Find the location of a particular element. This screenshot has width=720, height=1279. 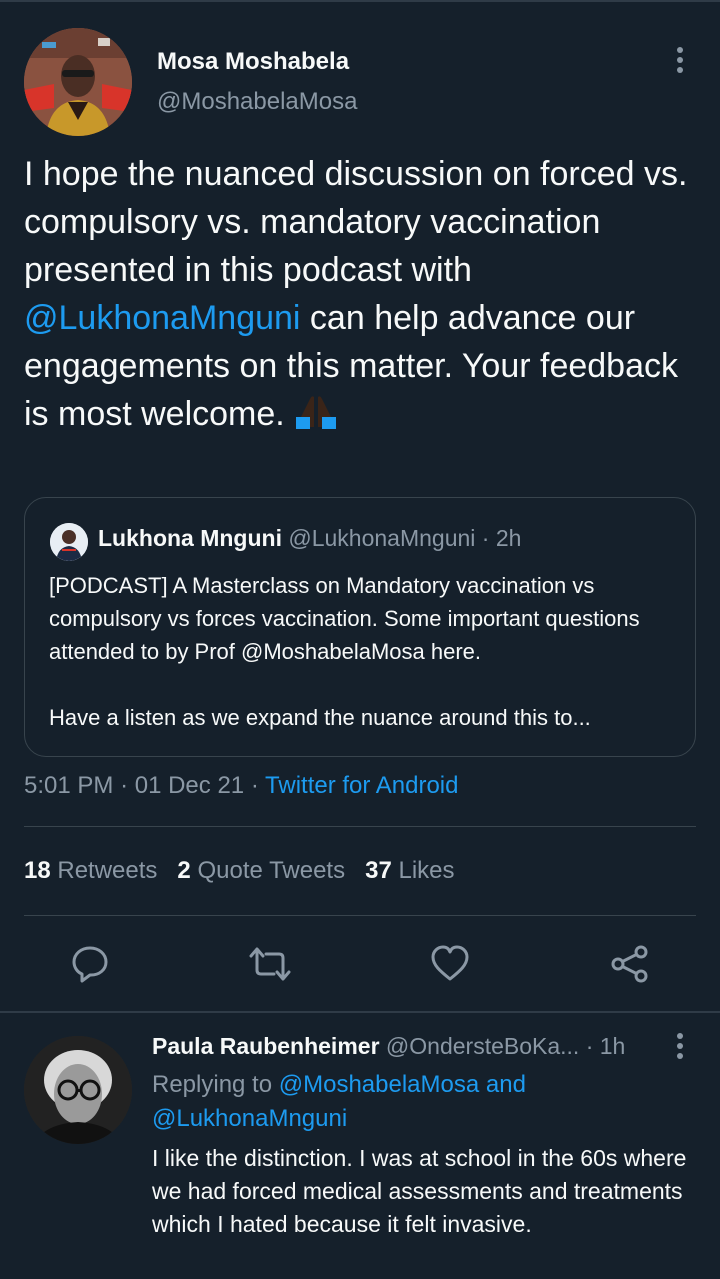

quote-author-name: Lukhona Mnguni is located at coordinates (190, 538).